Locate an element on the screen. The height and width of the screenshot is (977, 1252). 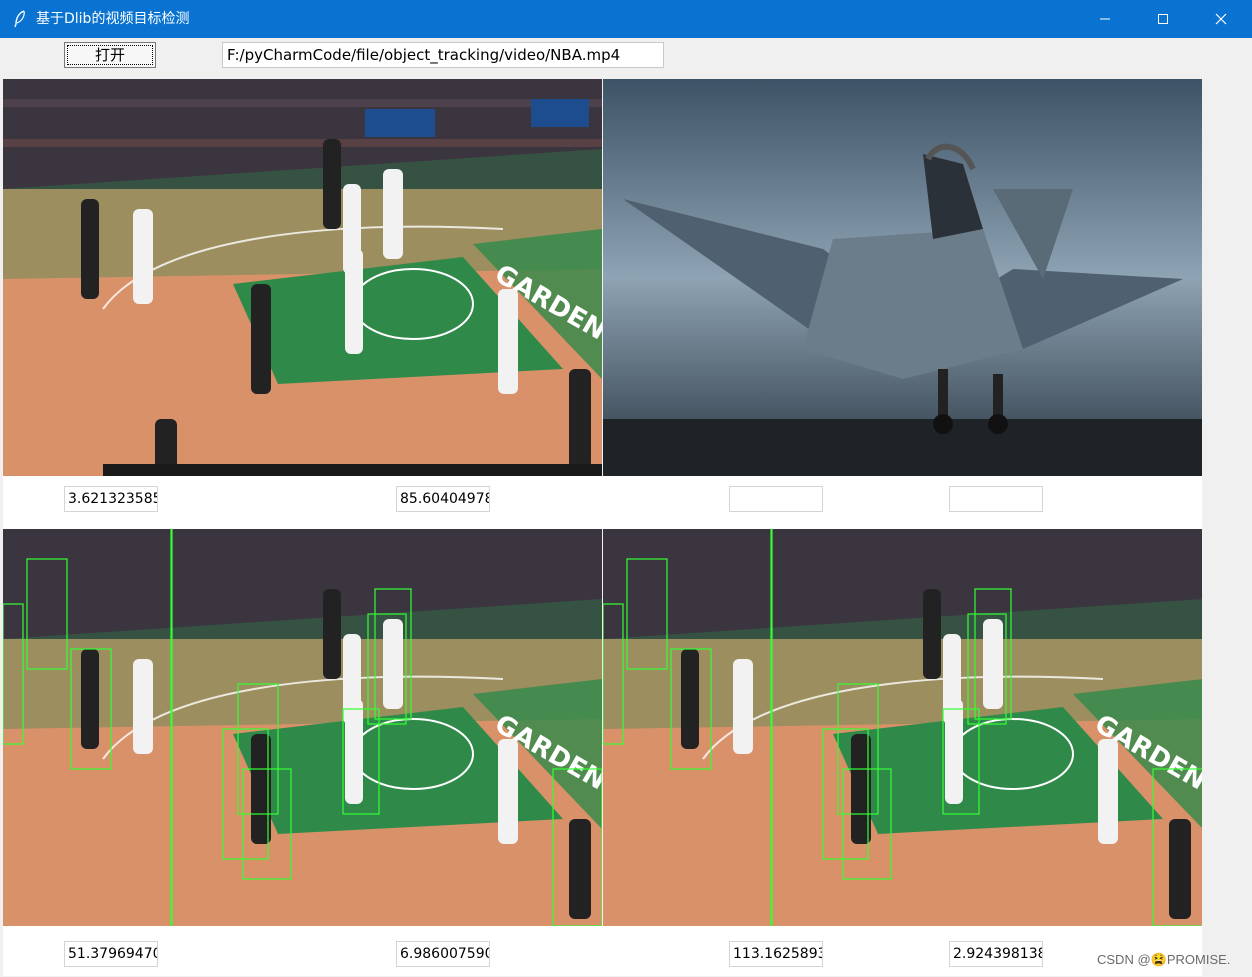
value-field-6: 6.986007590 is located at coordinates (443, 954).